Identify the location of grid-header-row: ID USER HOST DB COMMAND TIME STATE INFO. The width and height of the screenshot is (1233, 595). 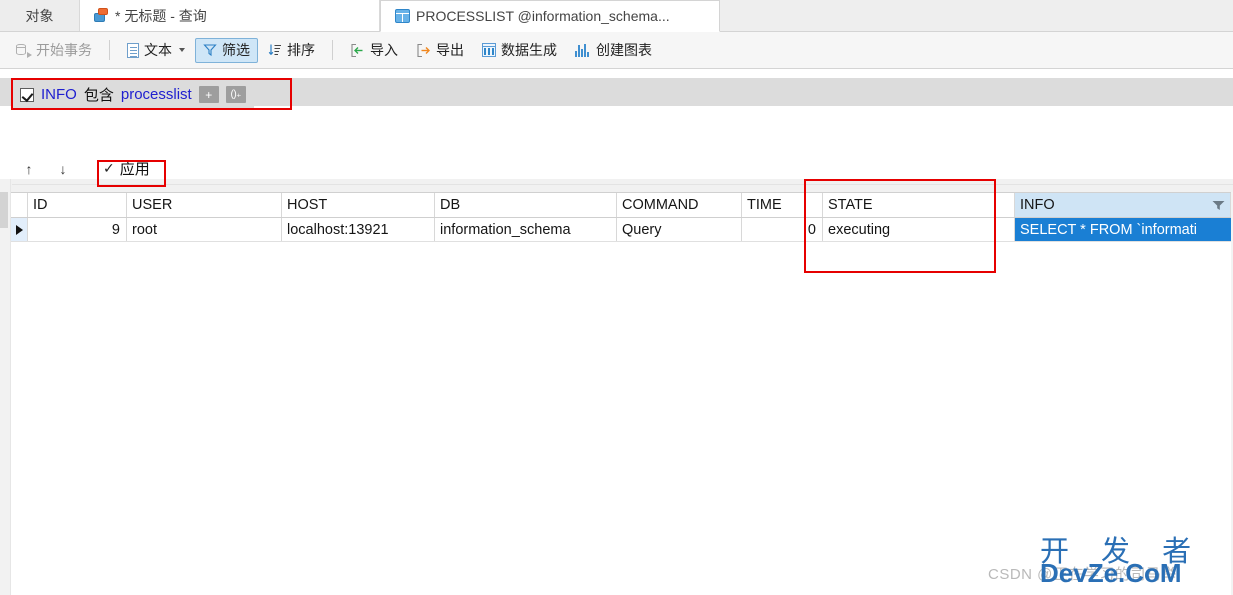
(622, 205).